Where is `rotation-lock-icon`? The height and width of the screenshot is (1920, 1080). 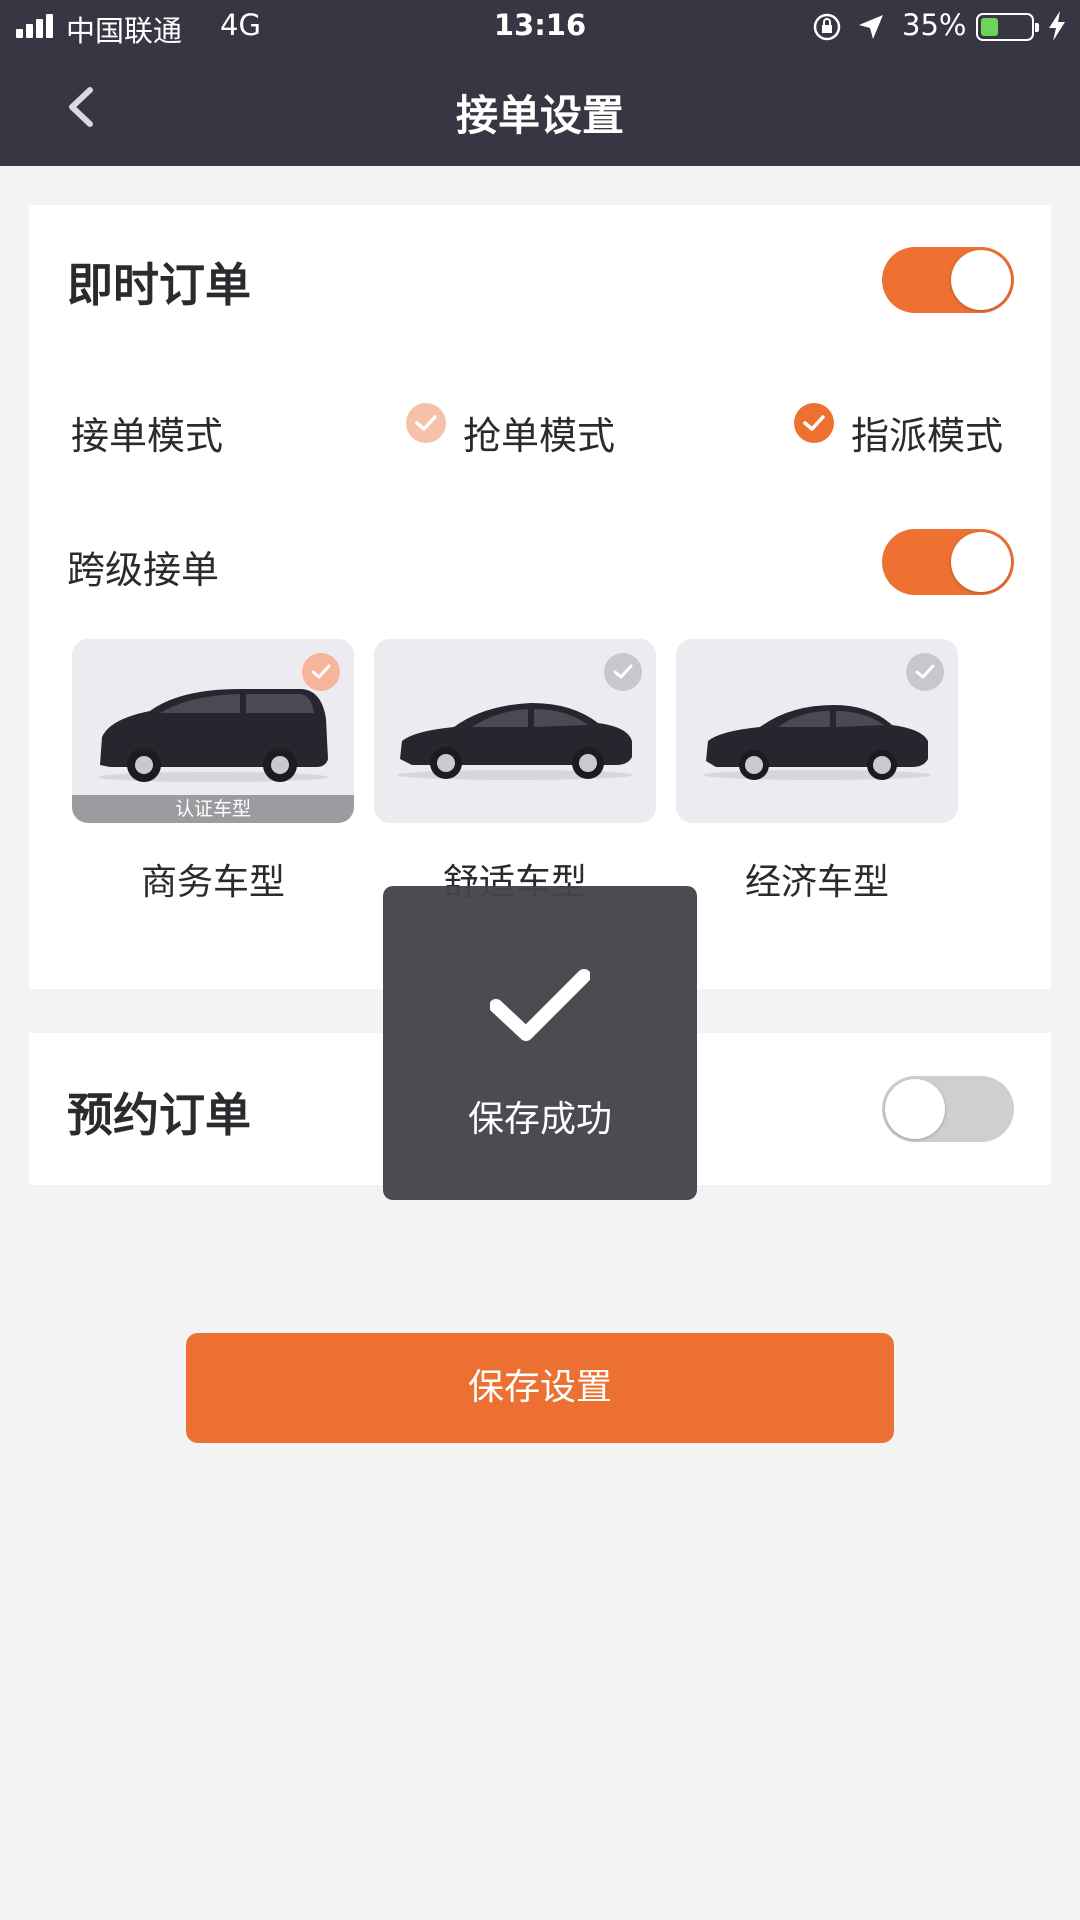
rotation-lock-icon is located at coordinates (827, 27).